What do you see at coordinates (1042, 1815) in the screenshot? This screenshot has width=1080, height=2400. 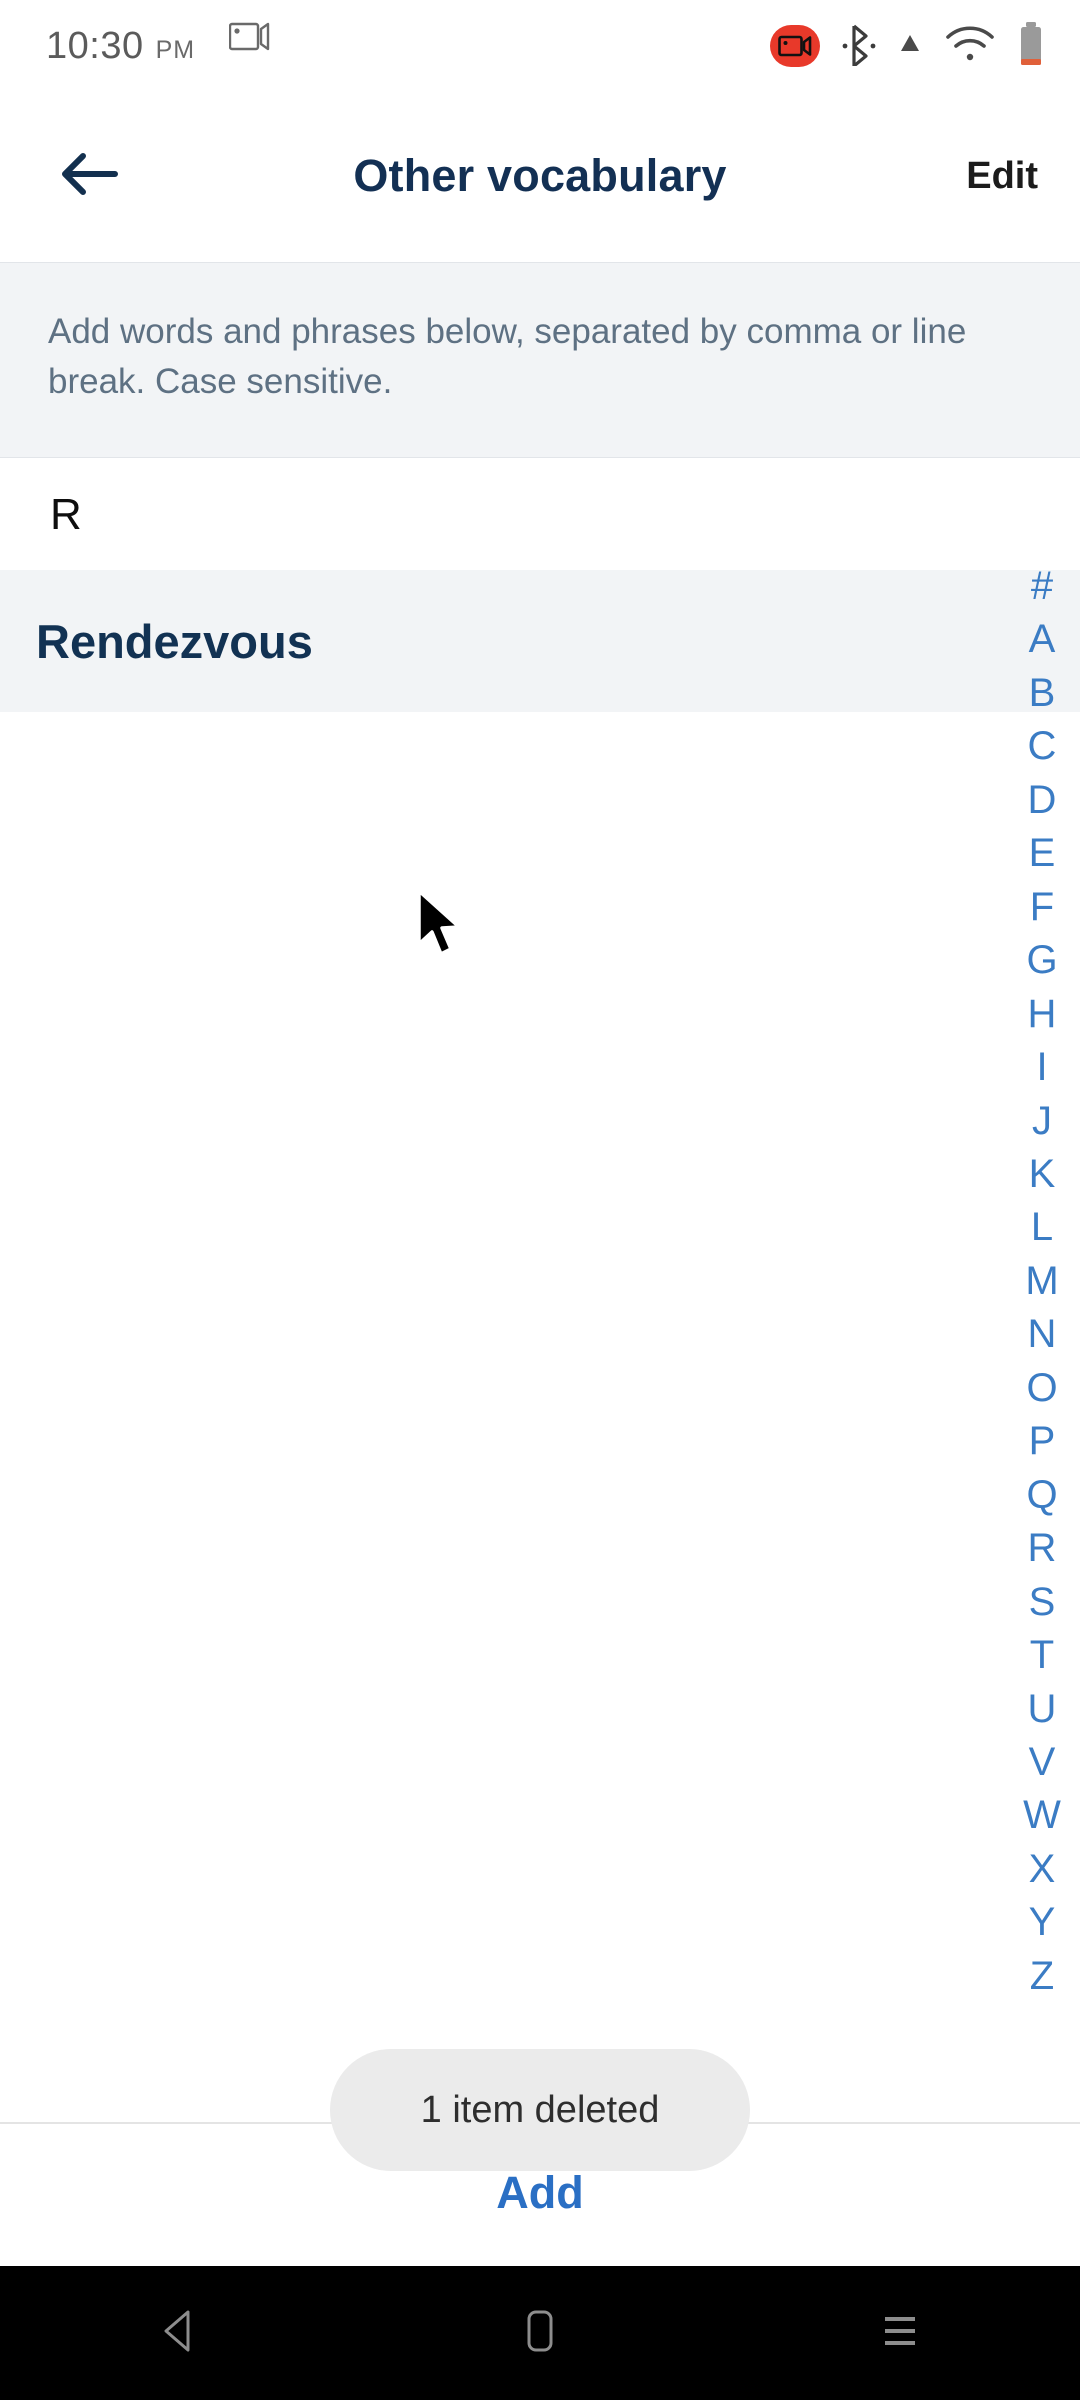 I see `index-letter-w: W` at bounding box center [1042, 1815].